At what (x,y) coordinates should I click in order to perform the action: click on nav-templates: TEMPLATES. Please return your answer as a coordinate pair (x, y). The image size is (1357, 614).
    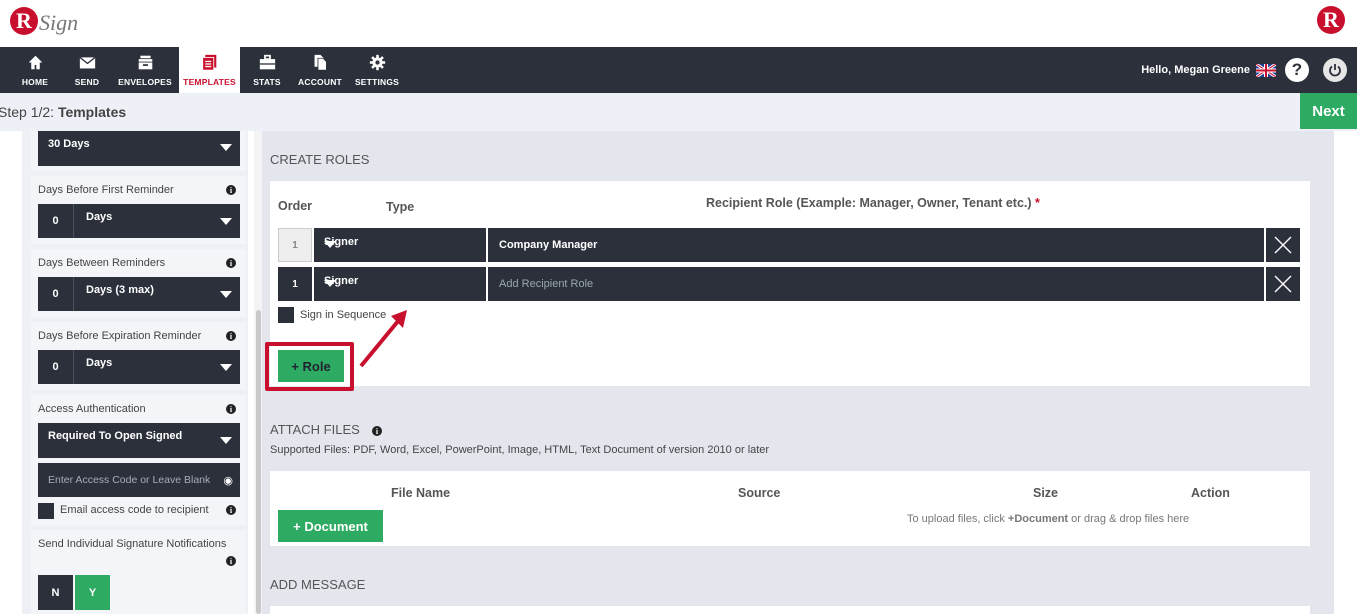
    Looking at the image, I should click on (209, 70).